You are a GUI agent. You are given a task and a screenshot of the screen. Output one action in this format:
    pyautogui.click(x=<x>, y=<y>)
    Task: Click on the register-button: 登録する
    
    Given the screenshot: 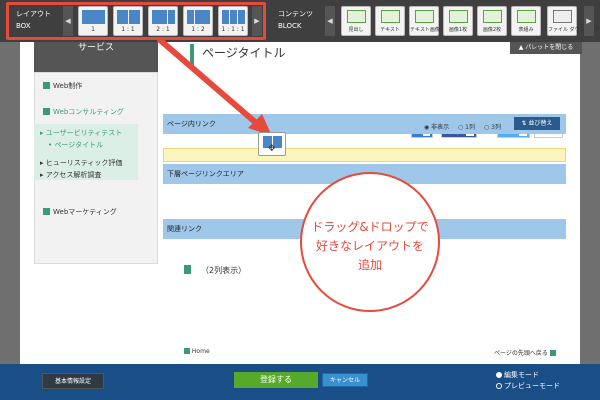 What is the action you would take?
    pyautogui.click(x=276, y=380)
    